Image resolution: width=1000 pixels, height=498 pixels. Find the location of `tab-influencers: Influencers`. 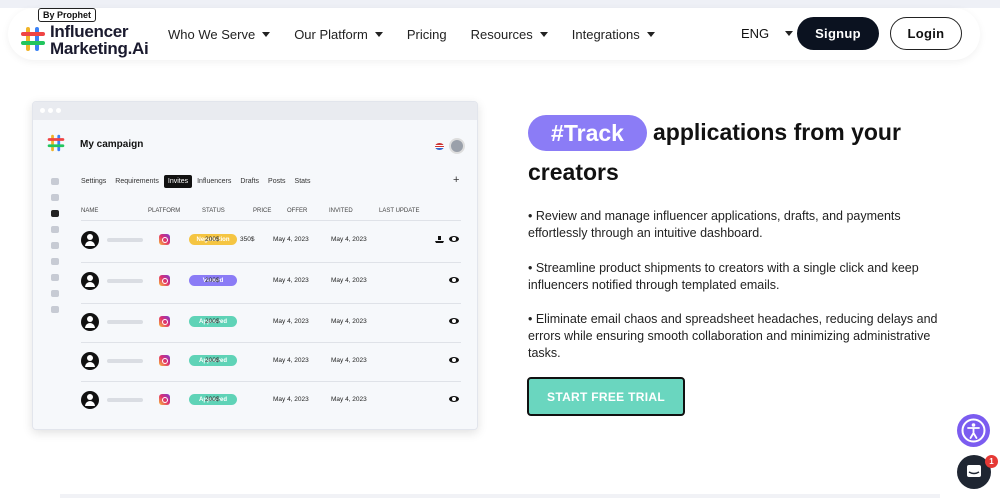

tab-influencers: Influencers is located at coordinates (214, 181).